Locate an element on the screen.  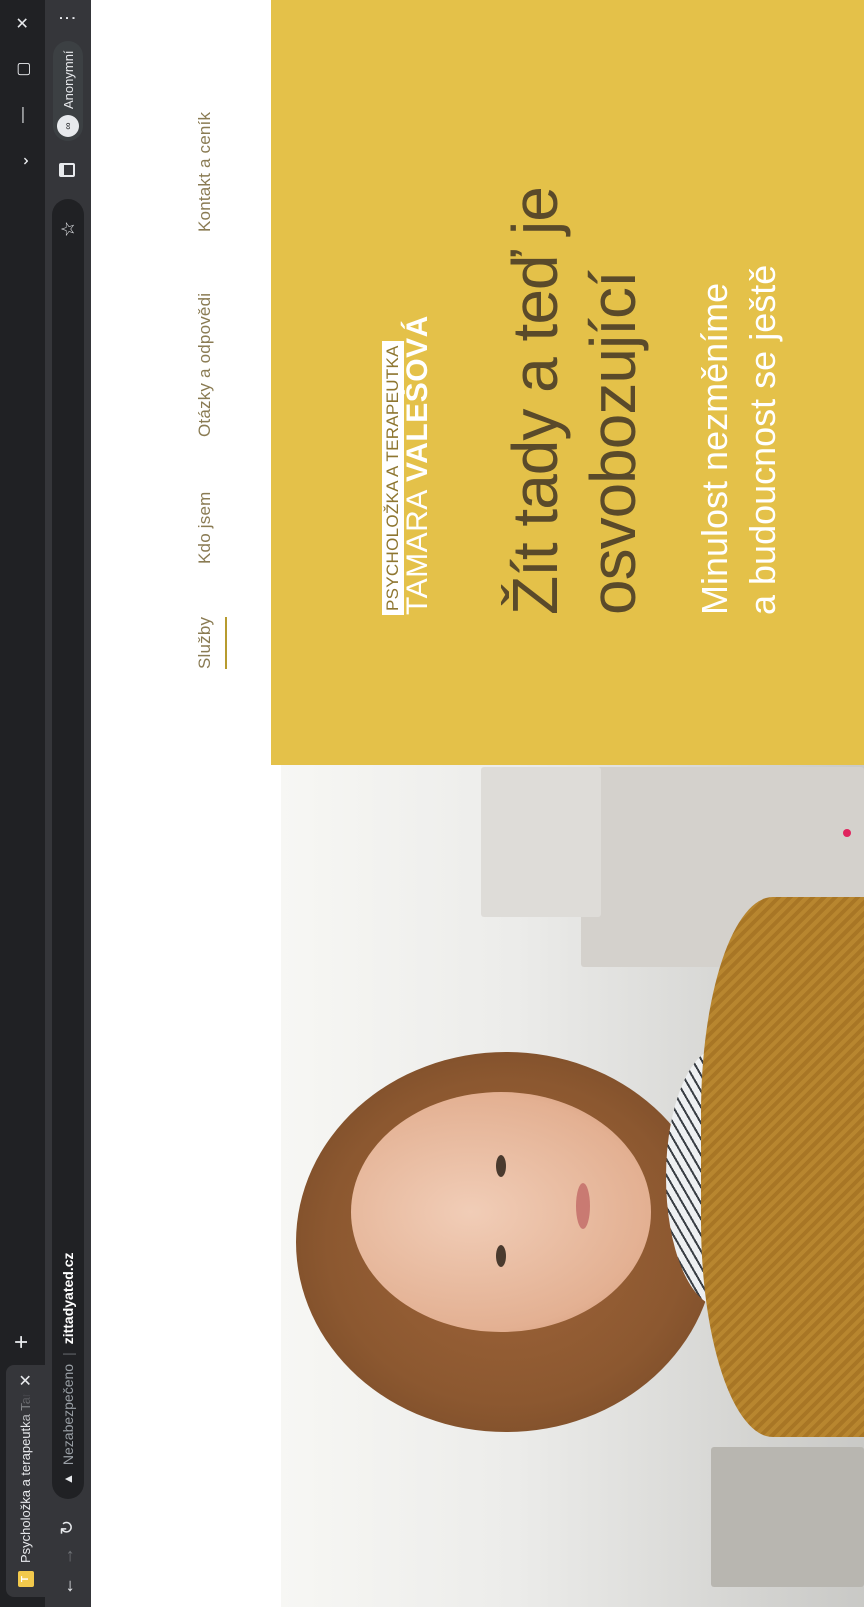
browser-tab: T Psycholožka a terapeutka Tamara ✕ is located at coordinates (25, 1481).